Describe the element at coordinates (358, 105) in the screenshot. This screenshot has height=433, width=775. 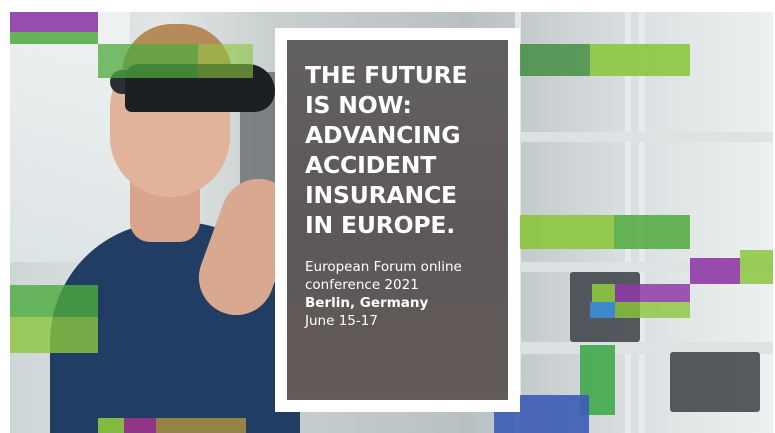
I see `title-line: IS NOW:` at that location.